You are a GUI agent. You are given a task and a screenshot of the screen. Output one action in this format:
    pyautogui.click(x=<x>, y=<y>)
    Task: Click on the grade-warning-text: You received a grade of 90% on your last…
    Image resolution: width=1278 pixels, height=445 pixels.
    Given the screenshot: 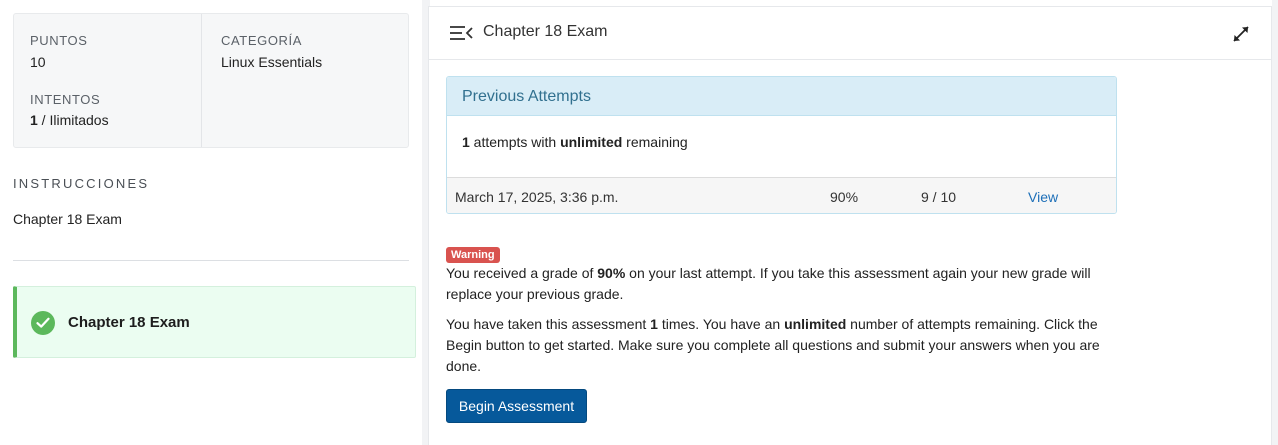 What is the action you would take?
    pyautogui.click(x=781, y=284)
    